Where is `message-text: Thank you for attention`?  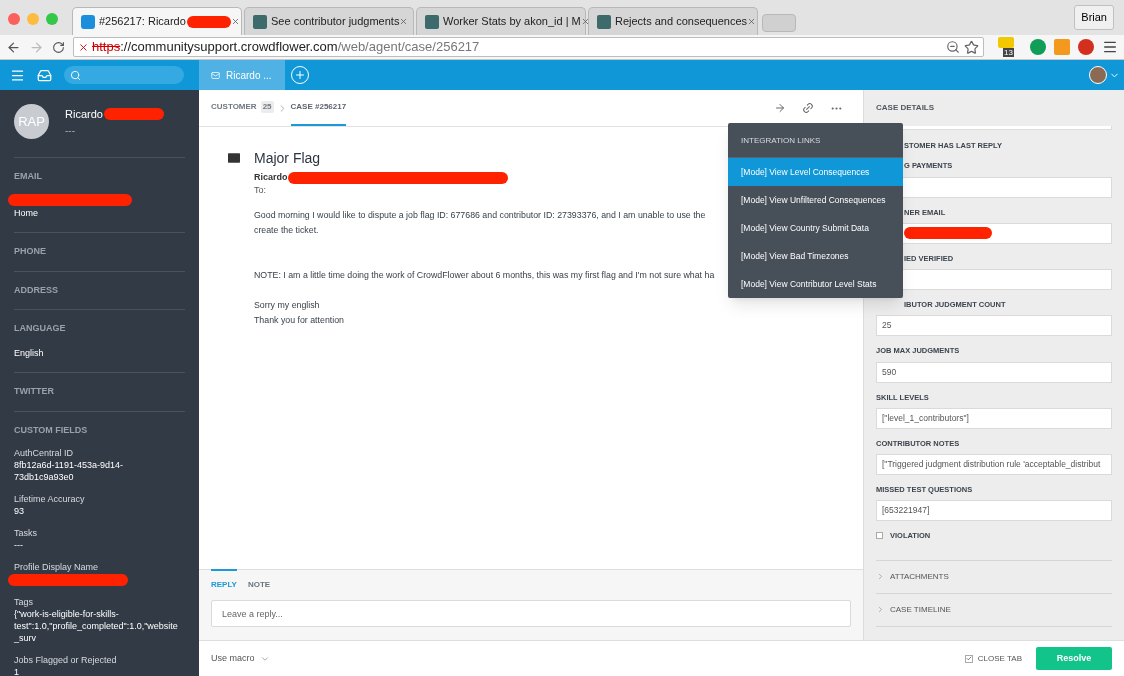 message-text: Thank you for attention is located at coordinates (299, 320).